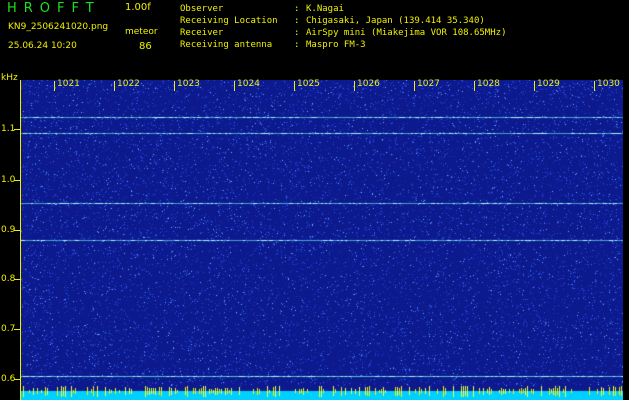 This screenshot has height=400, width=629. What do you see at coordinates (262, 9) in the screenshot?
I see `info-row-observer: Observer: K.Nagai` at bounding box center [262, 9].